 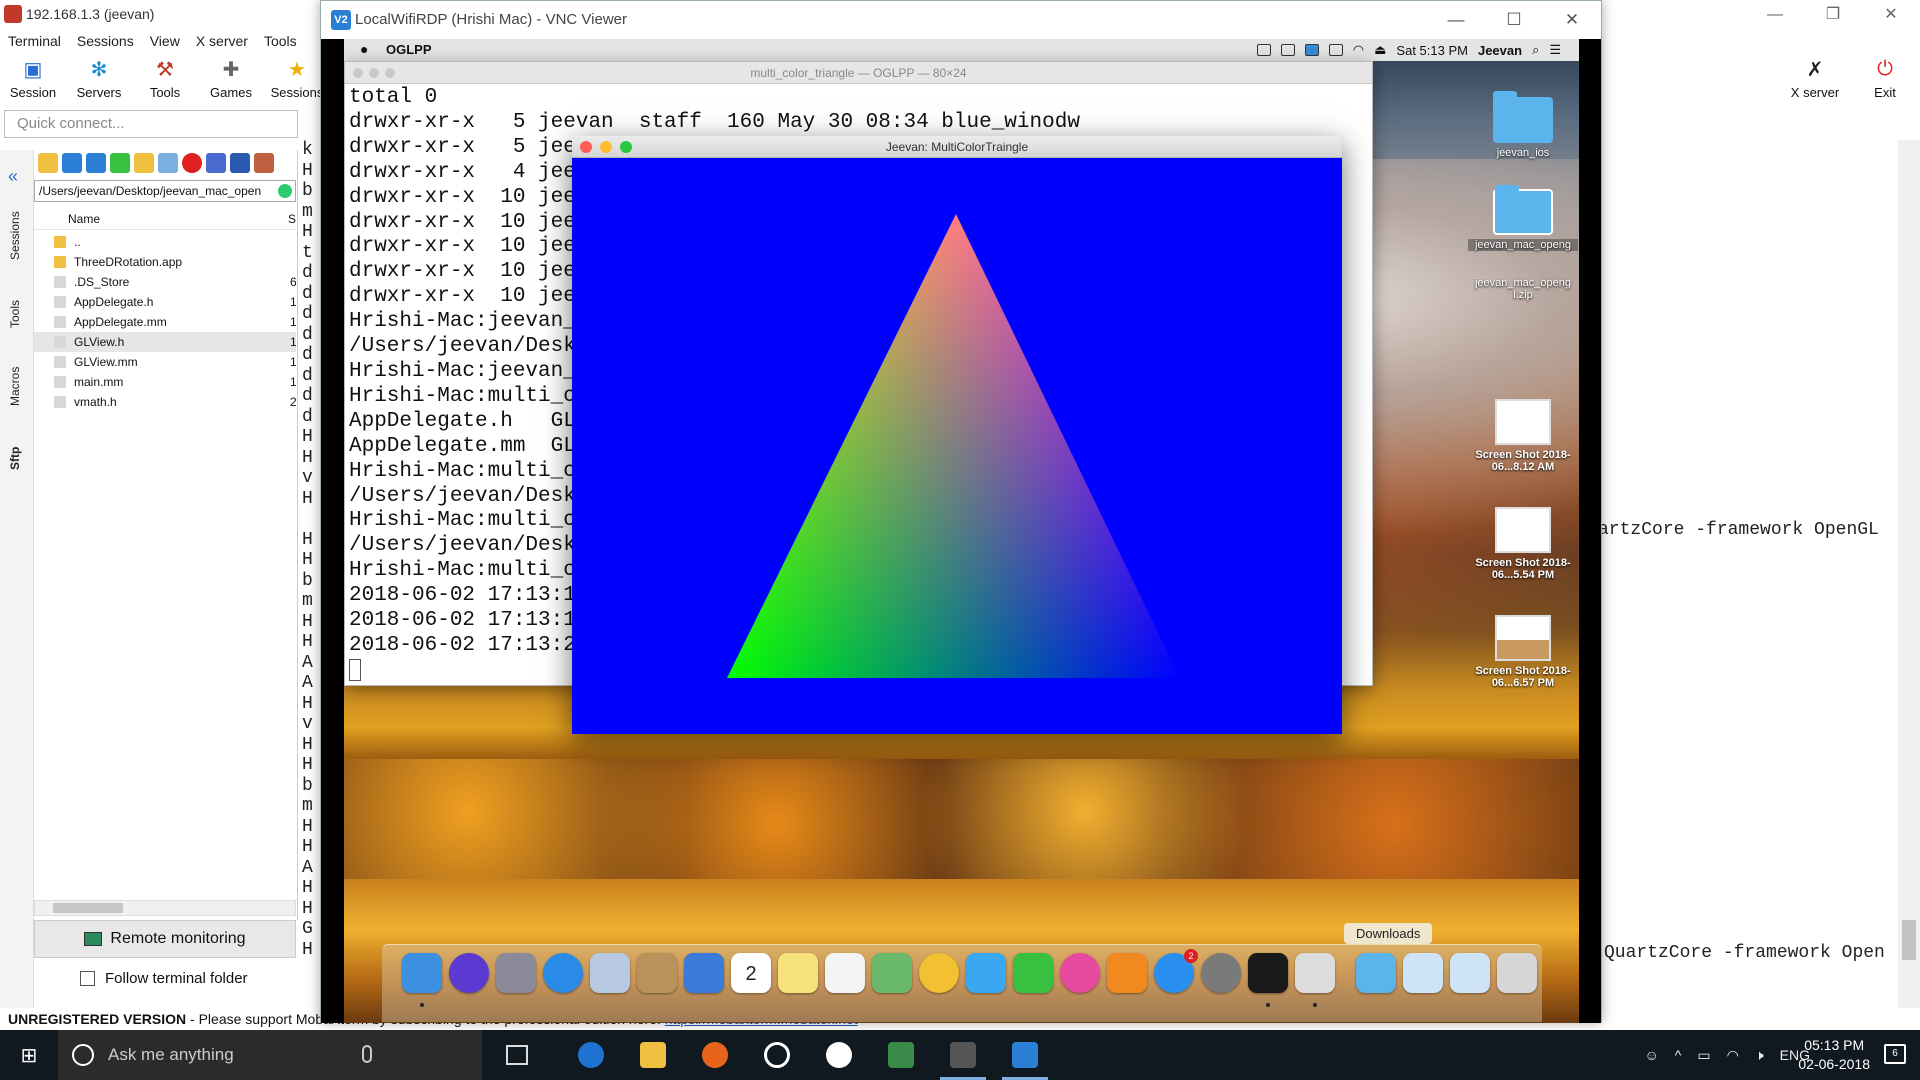 What do you see at coordinates (13, 176) in the screenshot?
I see `collapse-chevron-icon: «` at bounding box center [13, 176].